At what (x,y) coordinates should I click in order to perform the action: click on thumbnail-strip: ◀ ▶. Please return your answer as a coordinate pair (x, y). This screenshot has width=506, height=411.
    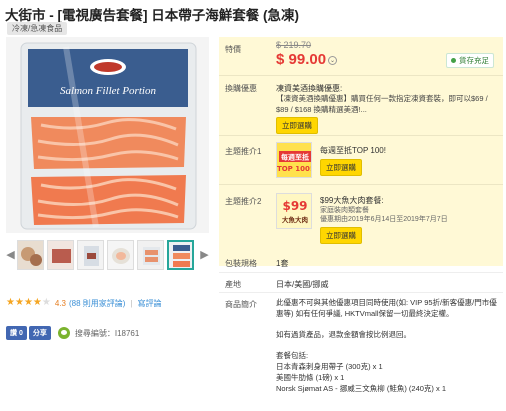
    Looking at the image, I should click on (107, 255).